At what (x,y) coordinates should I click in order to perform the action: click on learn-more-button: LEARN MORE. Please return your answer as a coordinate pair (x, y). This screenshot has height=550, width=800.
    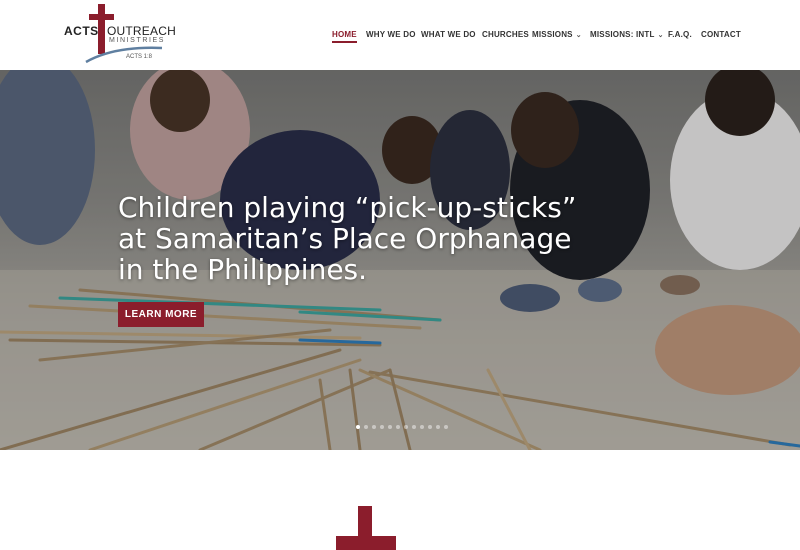
    Looking at the image, I should click on (161, 314).